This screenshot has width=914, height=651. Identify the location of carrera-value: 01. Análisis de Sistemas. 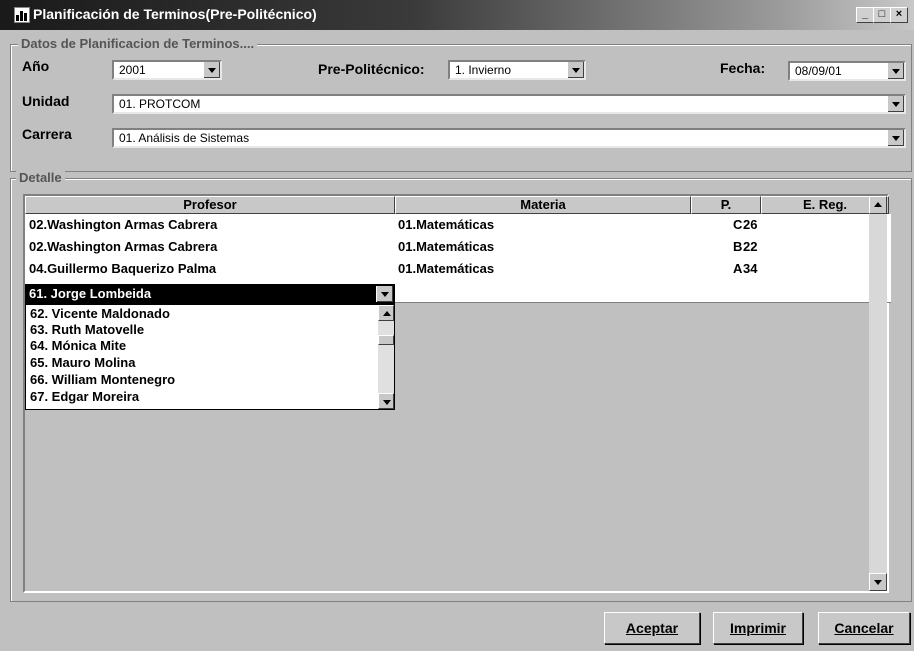
(184, 138).